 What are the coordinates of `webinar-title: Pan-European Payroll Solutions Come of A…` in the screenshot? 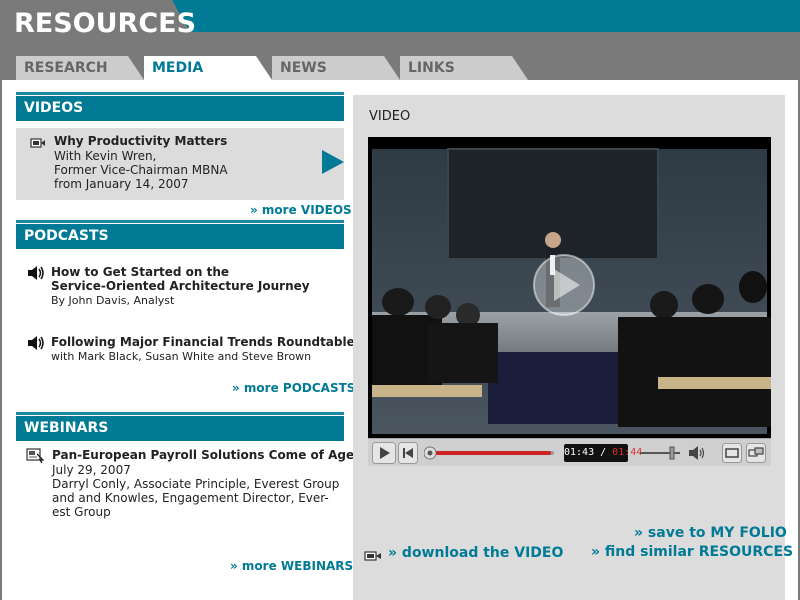 It's located at (203, 455).